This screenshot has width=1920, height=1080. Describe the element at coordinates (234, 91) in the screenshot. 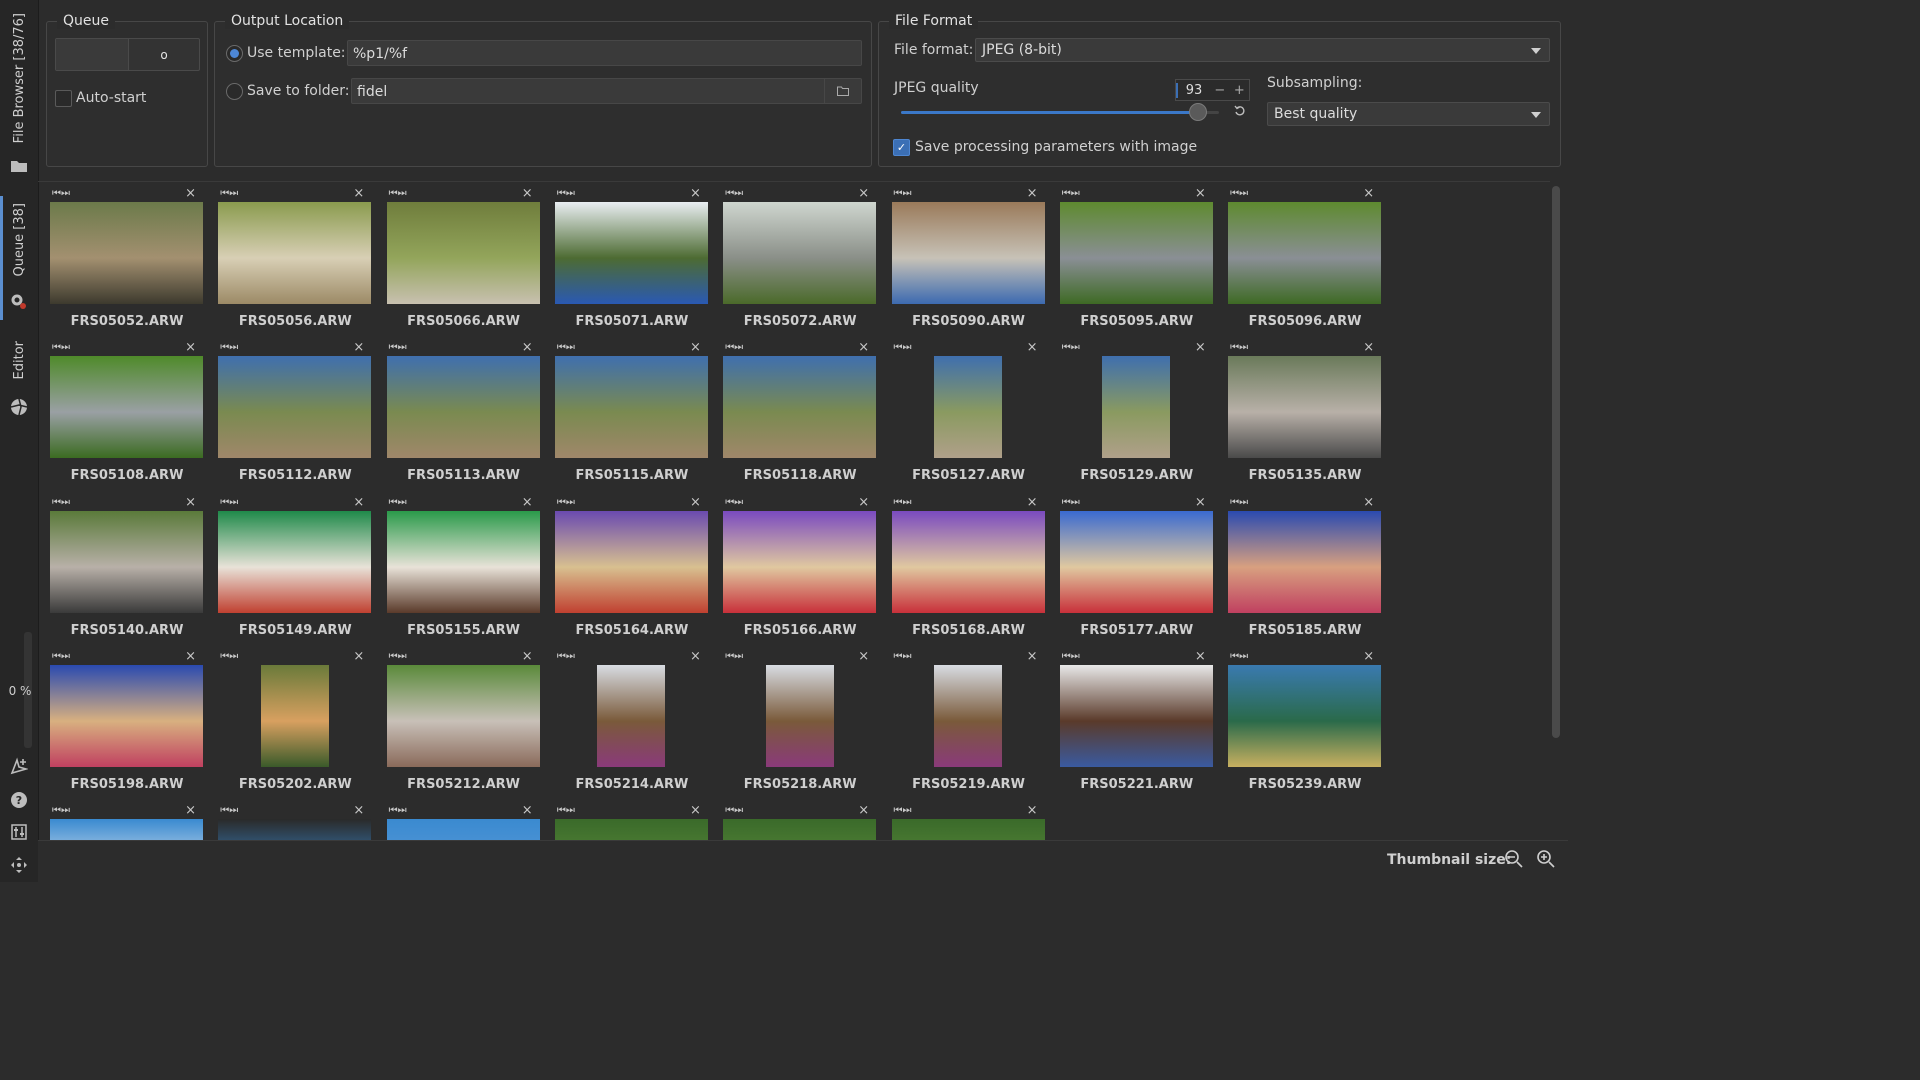

I see `save-to-folder-radio` at that location.